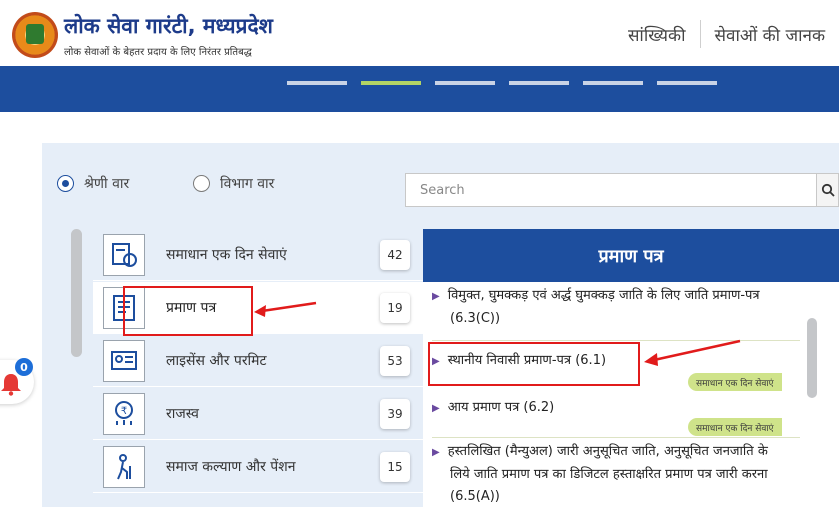 The height and width of the screenshot is (507, 839). What do you see at coordinates (395, 414) in the screenshot?
I see `category-count: 39` at bounding box center [395, 414].